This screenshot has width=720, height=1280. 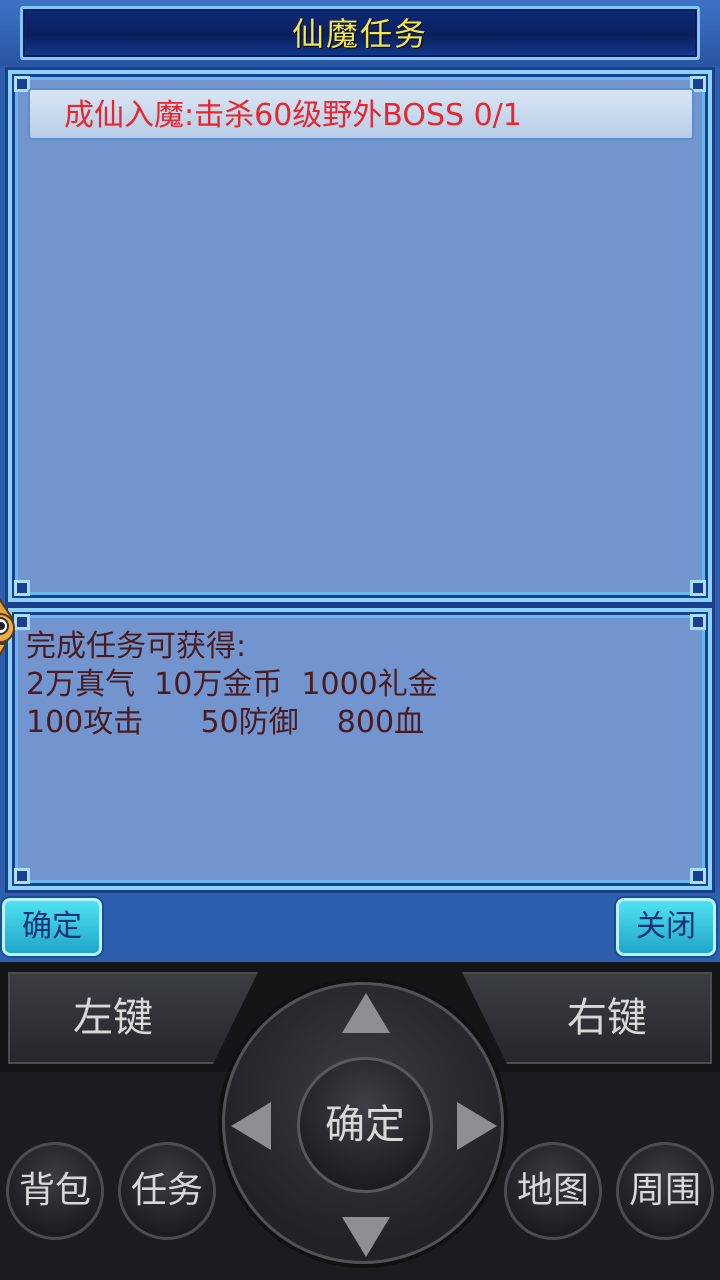 I want to click on quest-list-item: 成仙入魔:击杀60级野外BOSS 0/1, so click(x=361, y=114).